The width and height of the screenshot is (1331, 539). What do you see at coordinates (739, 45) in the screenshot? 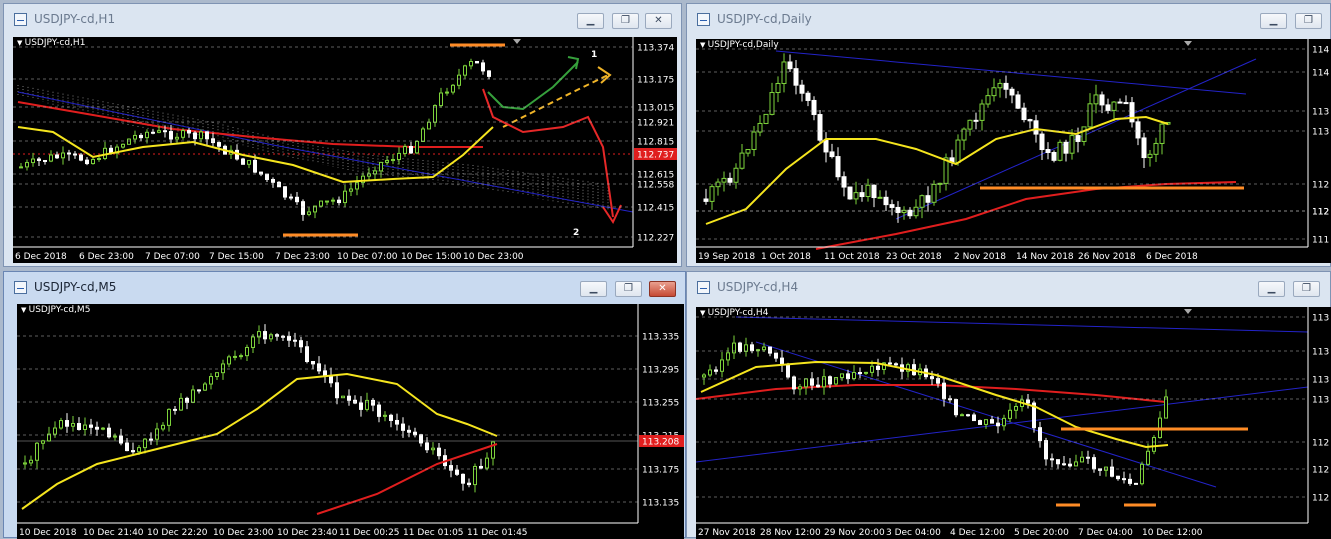
I see `chart-symbol-label: USDJPY-cd,Daily` at bounding box center [739, 45].